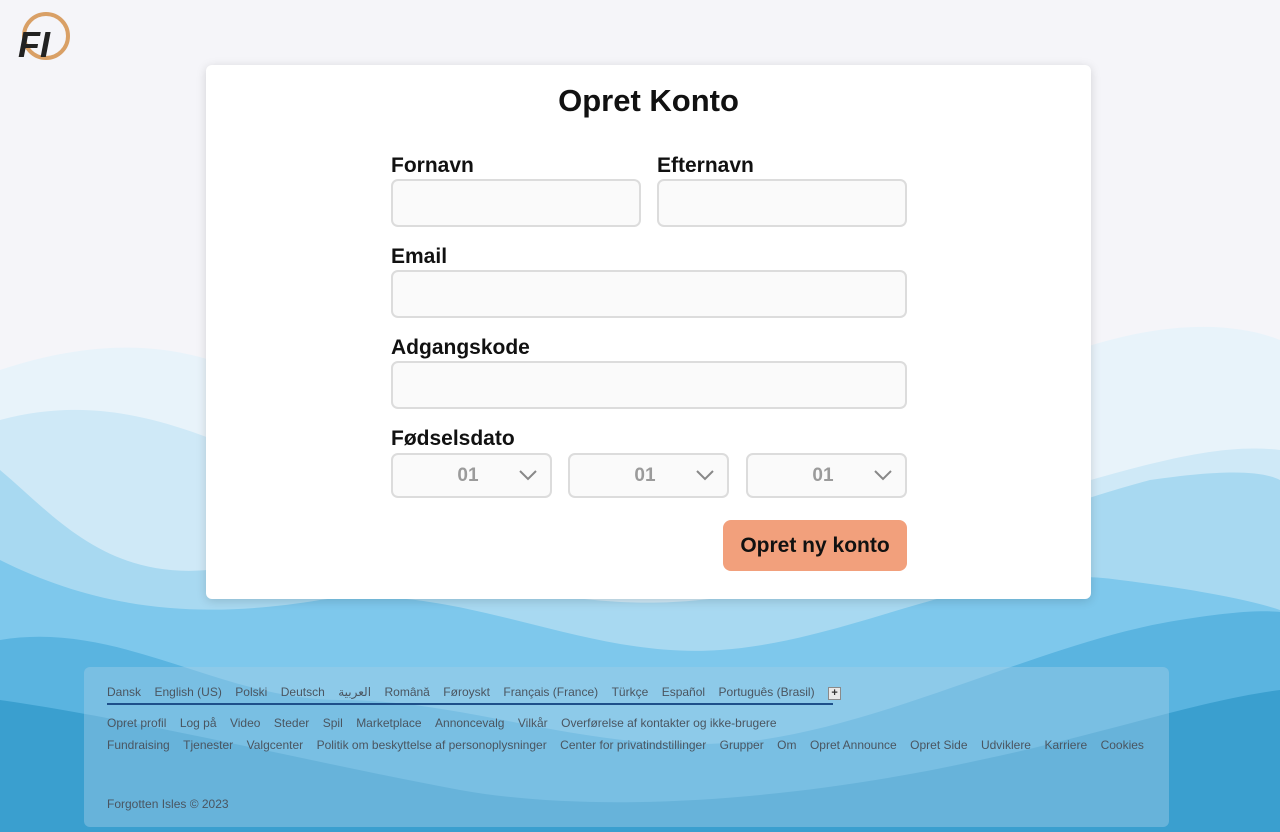  Describe the element at coordinates (291, 723) in the screenshot. I see `footer-link: Steder` at that location.